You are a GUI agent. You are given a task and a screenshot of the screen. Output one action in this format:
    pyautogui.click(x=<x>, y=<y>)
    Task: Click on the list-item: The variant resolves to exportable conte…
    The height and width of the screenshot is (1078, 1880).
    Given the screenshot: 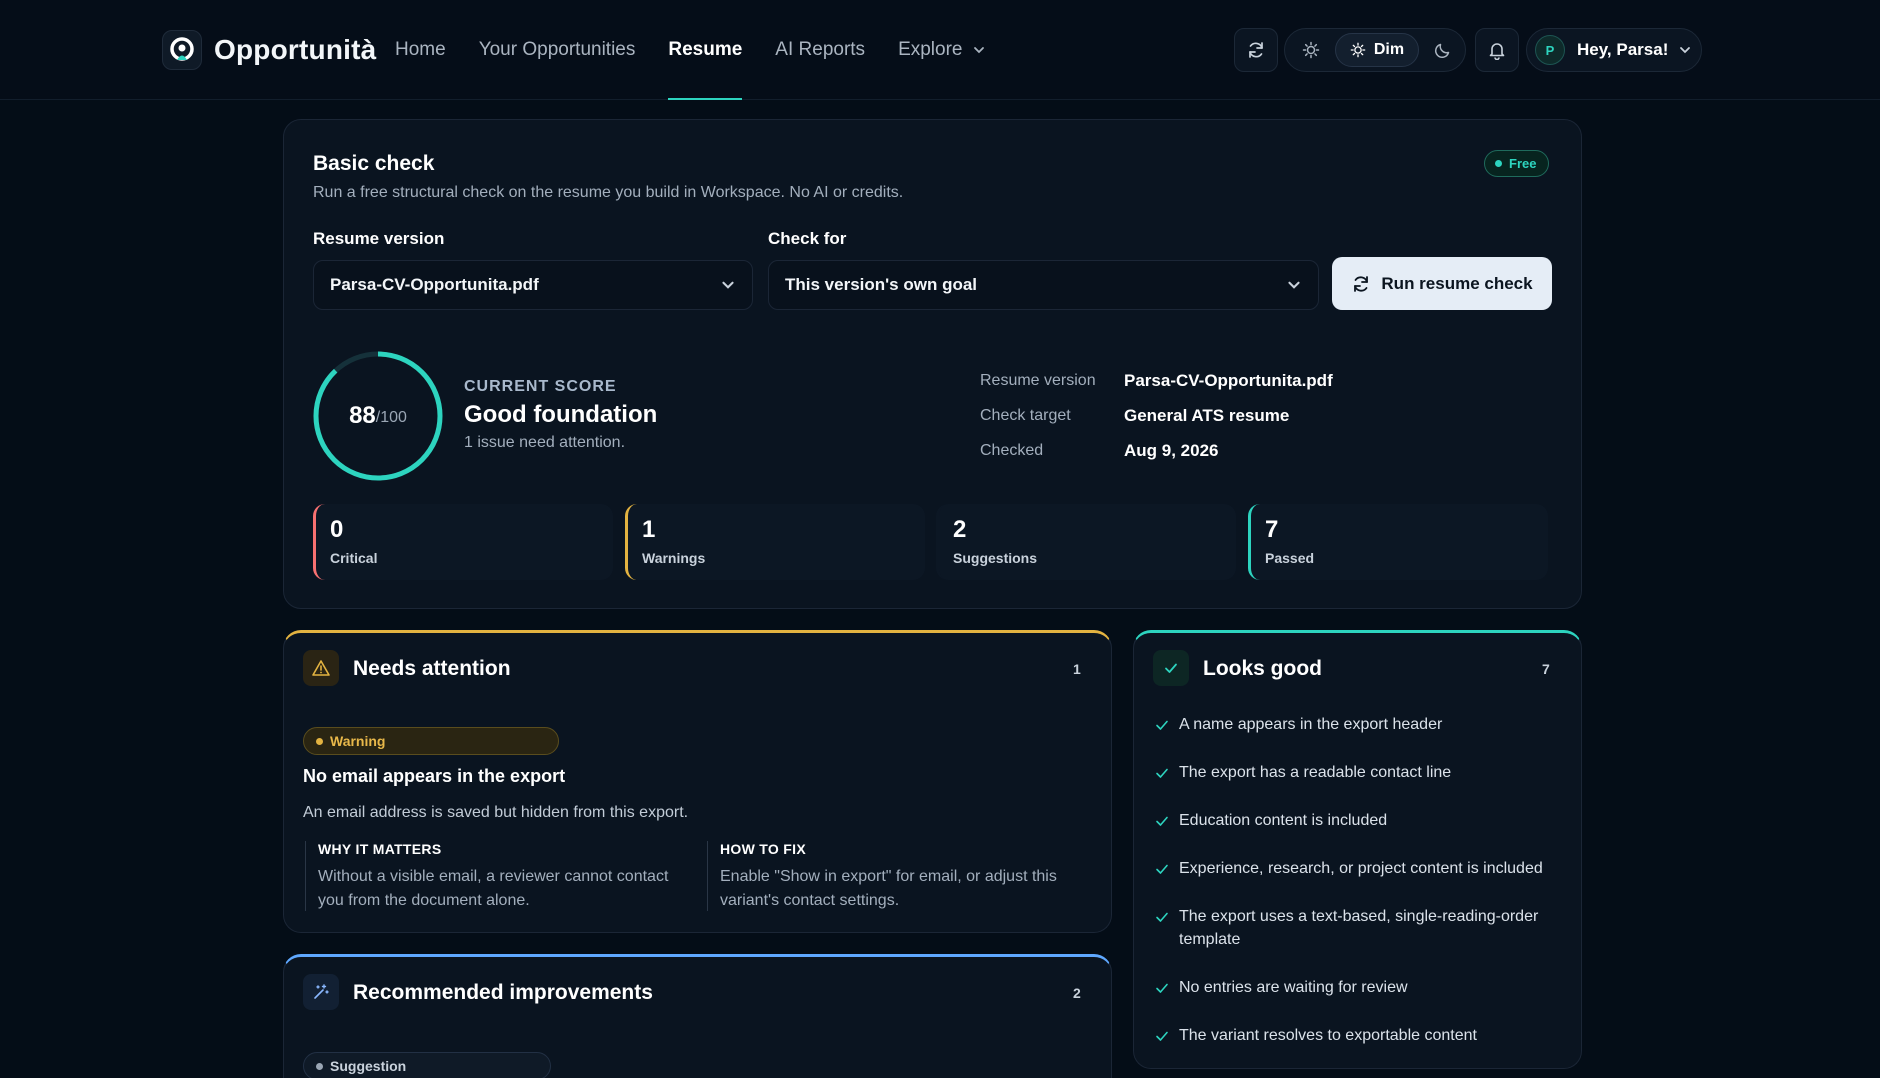 What is the action you would take?
    pyautogui.click(x=1360, y=1035)
    